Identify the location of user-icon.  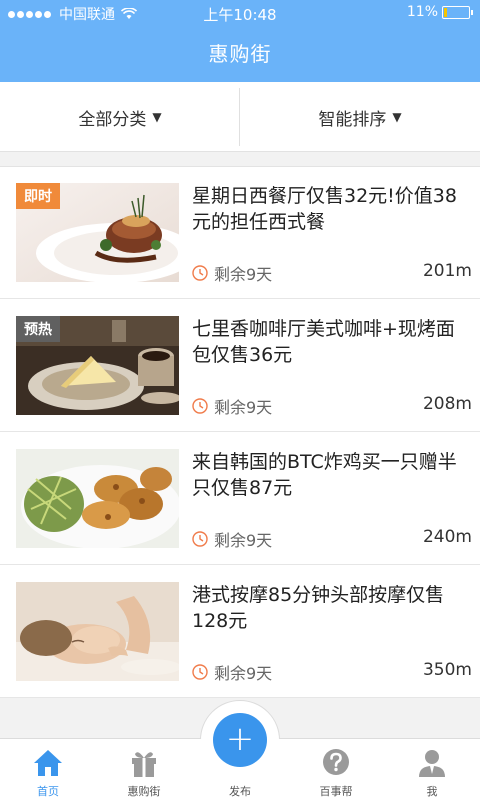
(432, 763).